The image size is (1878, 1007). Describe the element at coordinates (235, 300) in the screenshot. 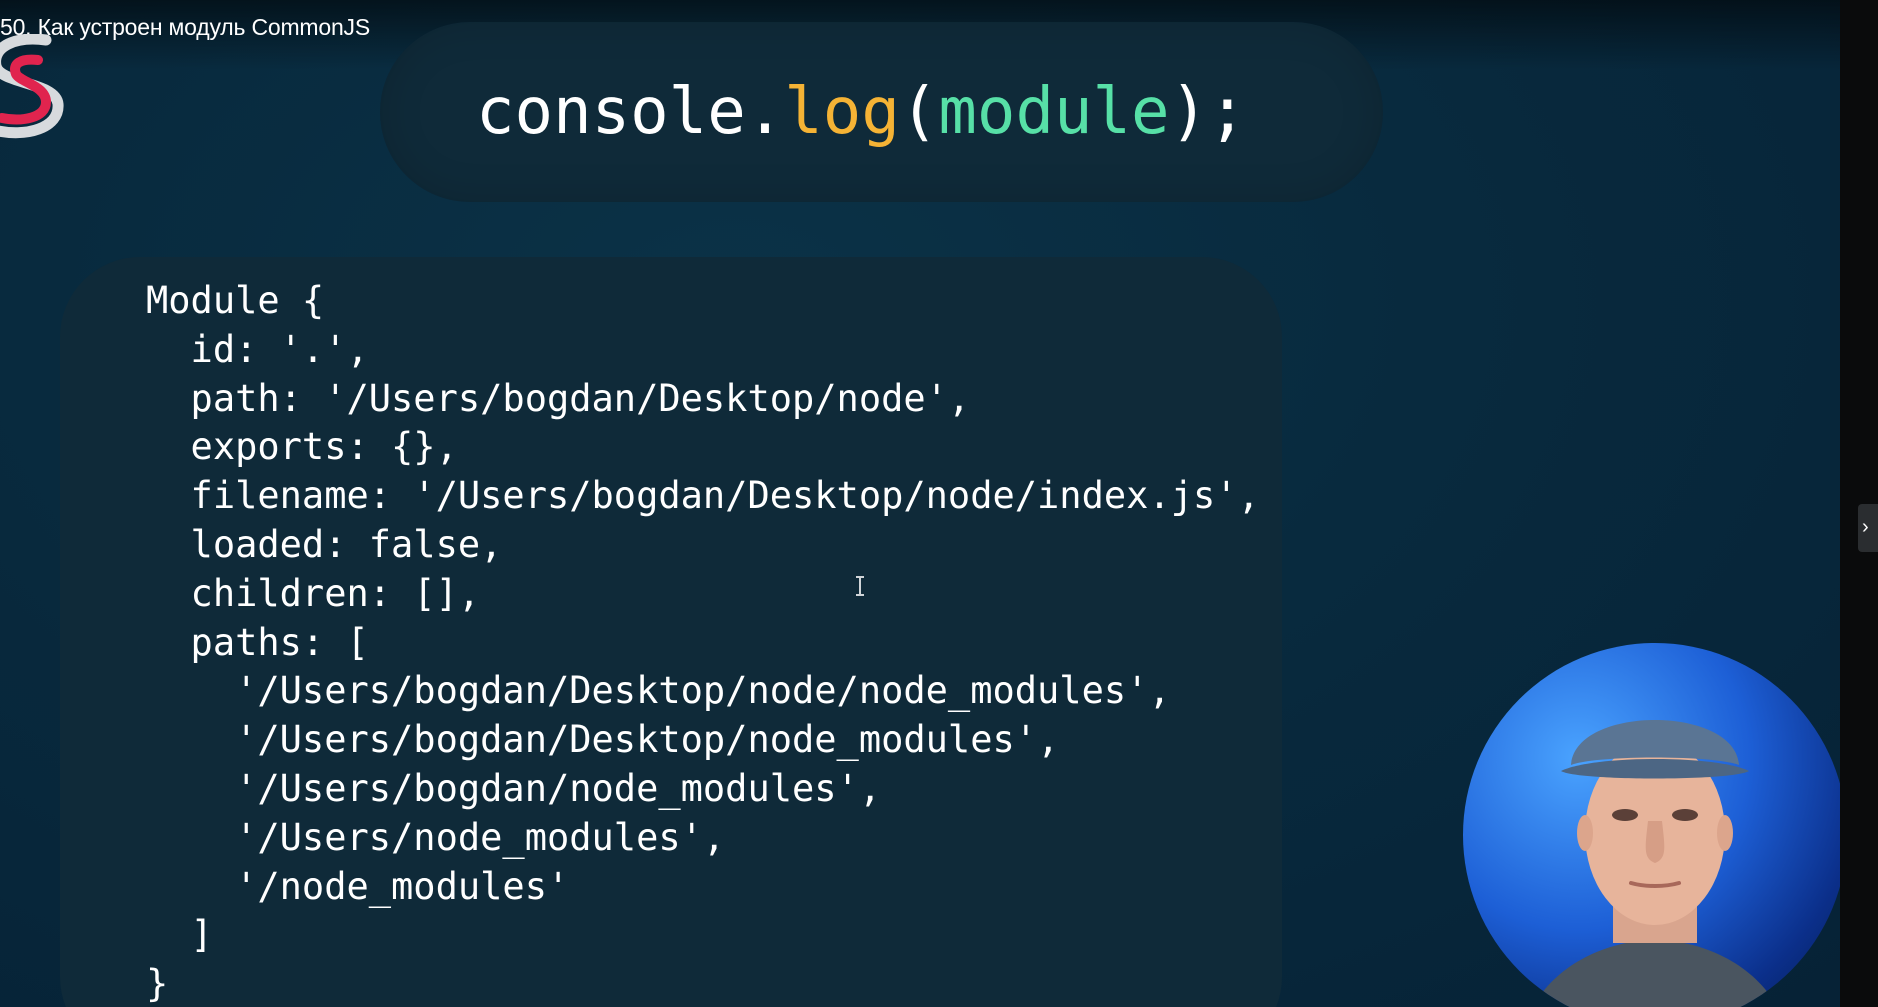

I see `output-line: Module {` at that location.